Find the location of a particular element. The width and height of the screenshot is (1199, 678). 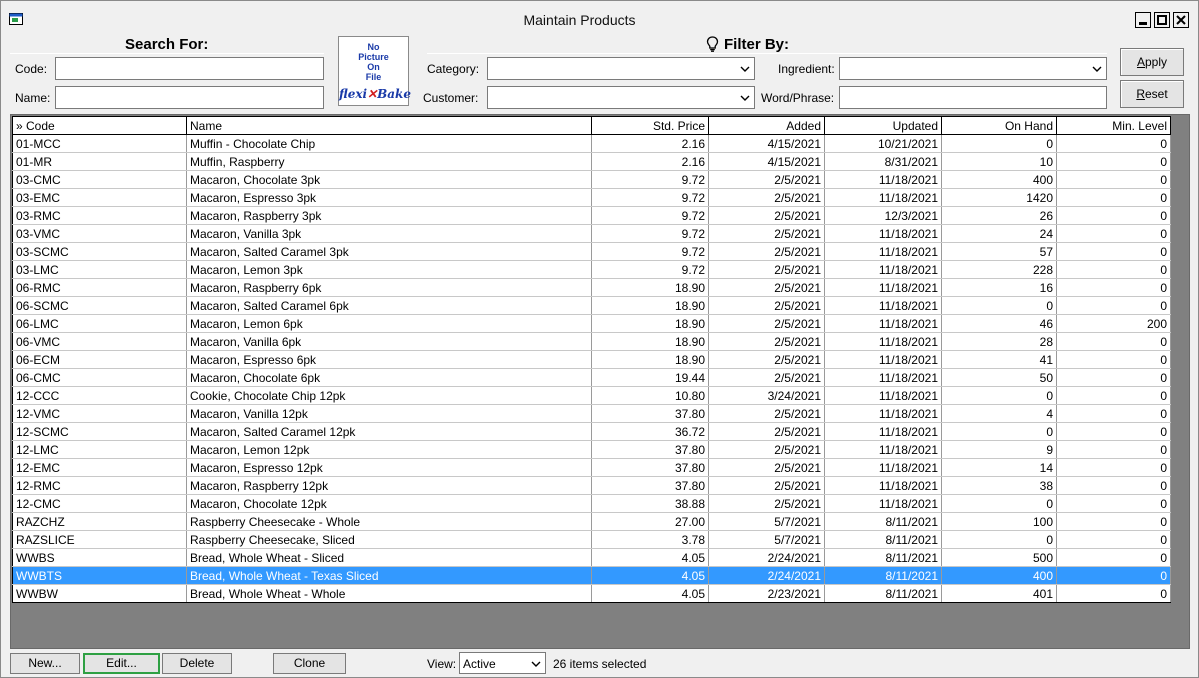

product-picture: No Picture On File flexi✕Bake is located at coordinates (374, 71).